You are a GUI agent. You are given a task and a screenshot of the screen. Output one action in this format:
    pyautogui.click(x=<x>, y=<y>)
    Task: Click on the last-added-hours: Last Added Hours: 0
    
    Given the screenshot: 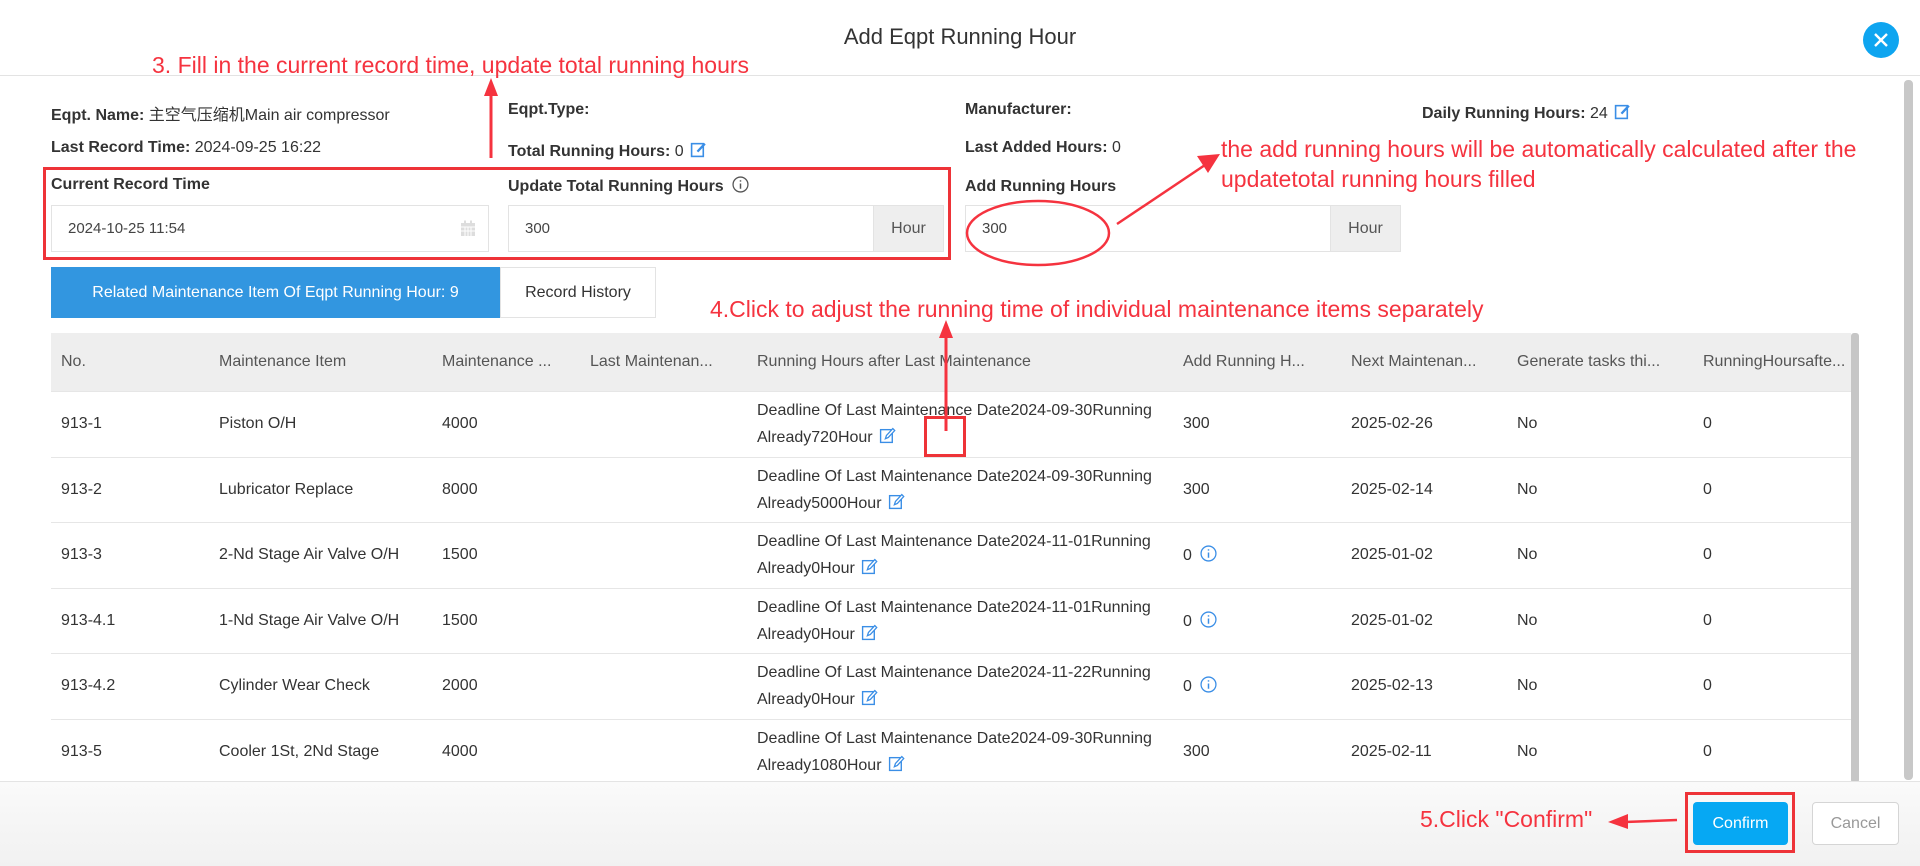 What is the action you would take?
    pyautogui.click(x=1043, y=147)
    